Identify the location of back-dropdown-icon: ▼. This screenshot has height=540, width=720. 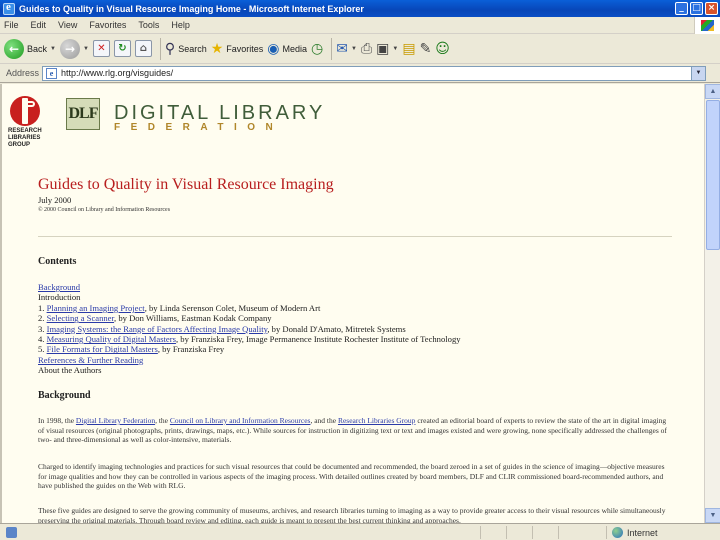
(53, 49).